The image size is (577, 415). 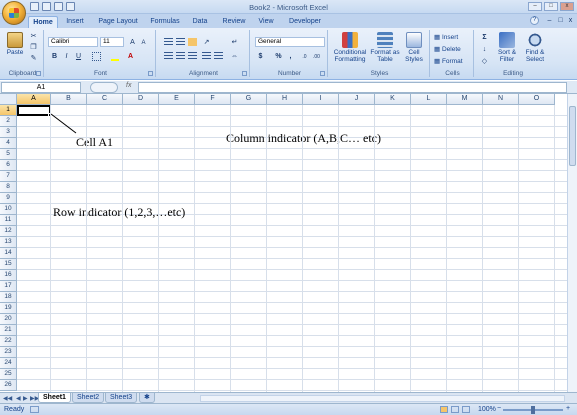 What do you see at coordinates (150, 73) in the screenshot?
I see `font-launcher-icon` at bounding box center [150, 73].